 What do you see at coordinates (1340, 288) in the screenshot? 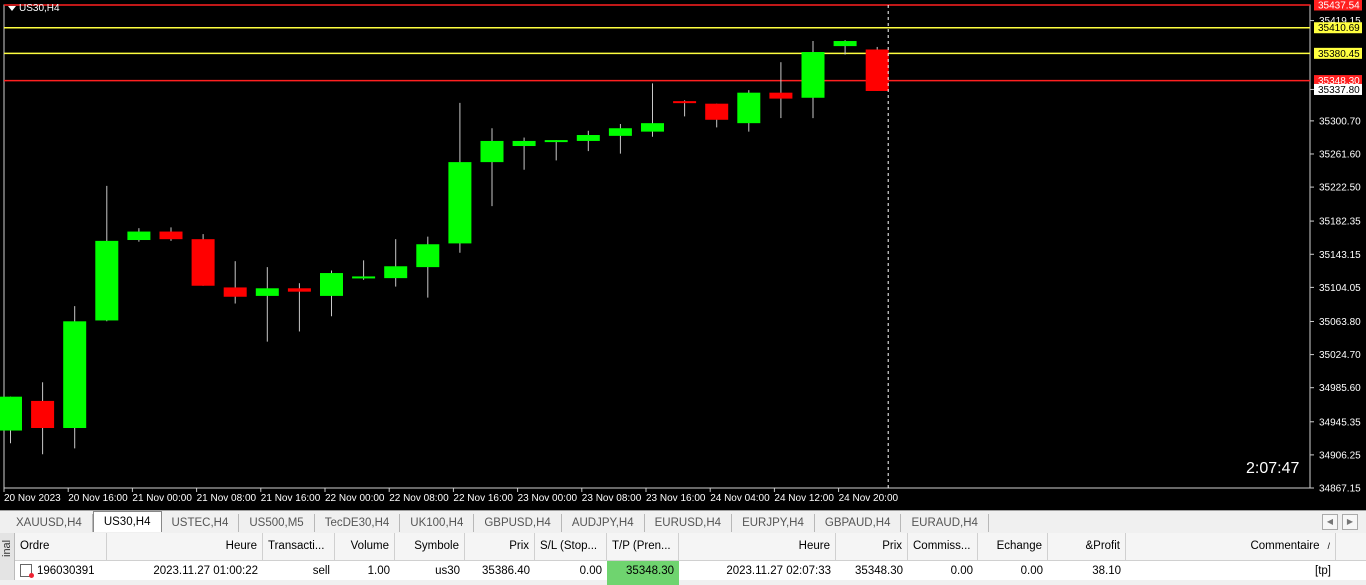
I see `price-tick-label: 35104.05` at bounding box center [1340, 288].